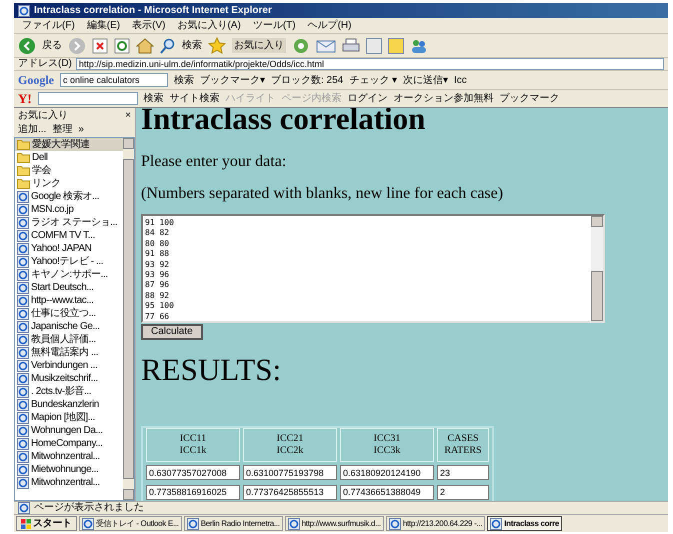 This screenshot has height=534, width=673. What do you see at coordinates (89, 508) in the screenshot?
I see `status-text: ページが表示されました` at bounding box center [89, 508].